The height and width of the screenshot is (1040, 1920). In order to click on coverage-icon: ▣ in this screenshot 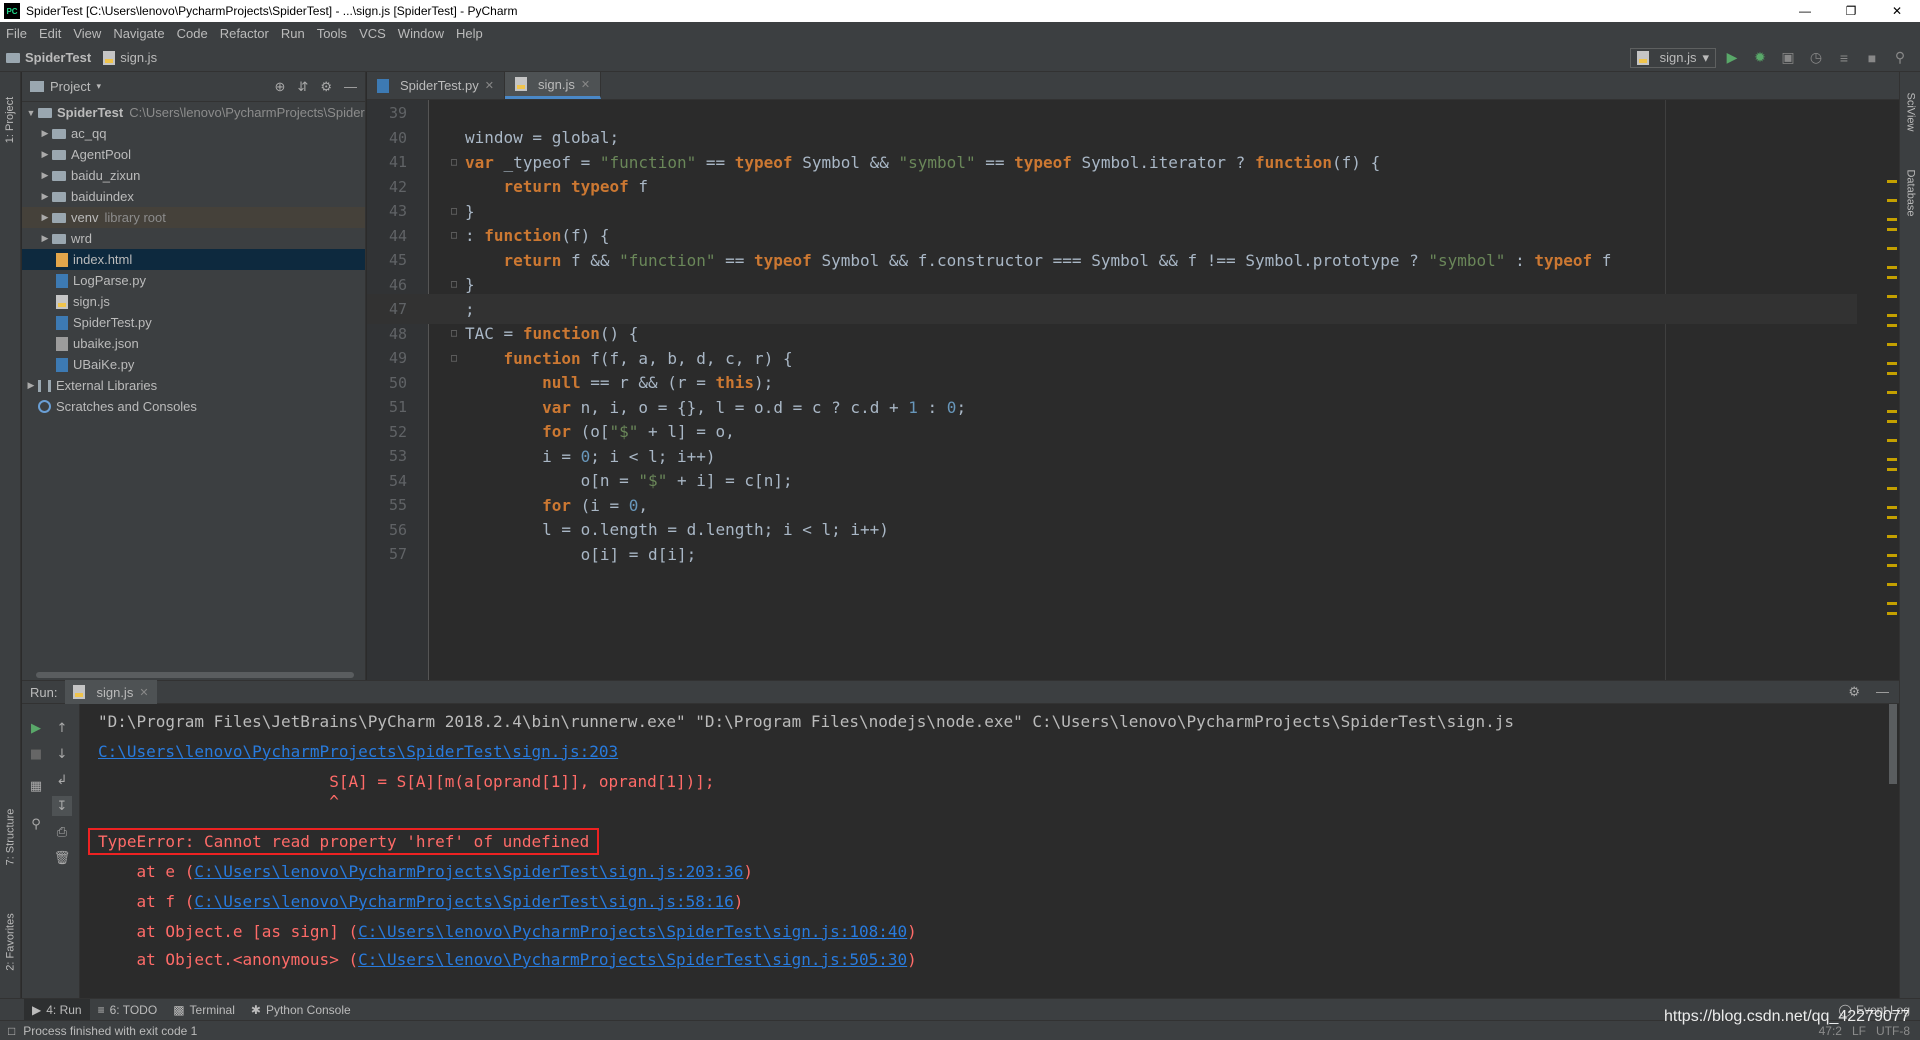, I will do `click(1788, 58)`.